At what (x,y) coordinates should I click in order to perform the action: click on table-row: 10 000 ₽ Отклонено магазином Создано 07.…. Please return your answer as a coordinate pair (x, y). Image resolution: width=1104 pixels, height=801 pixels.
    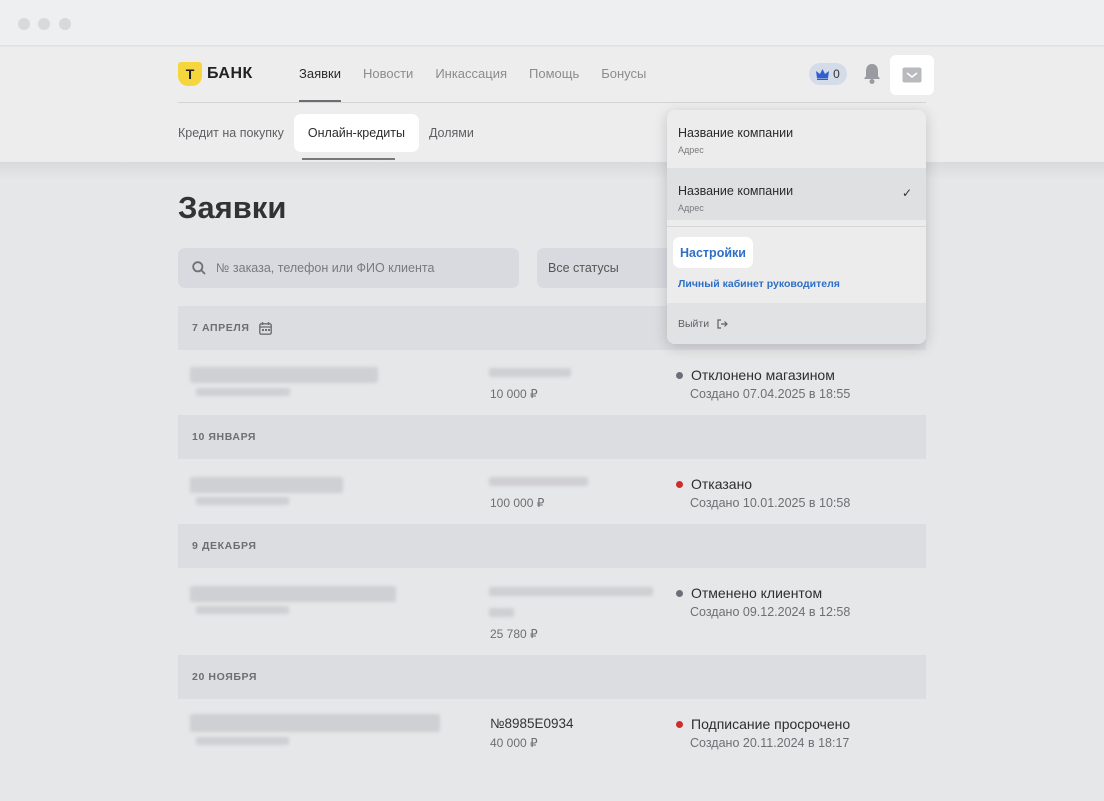
    Looking at the image, I should click on (552, 382).